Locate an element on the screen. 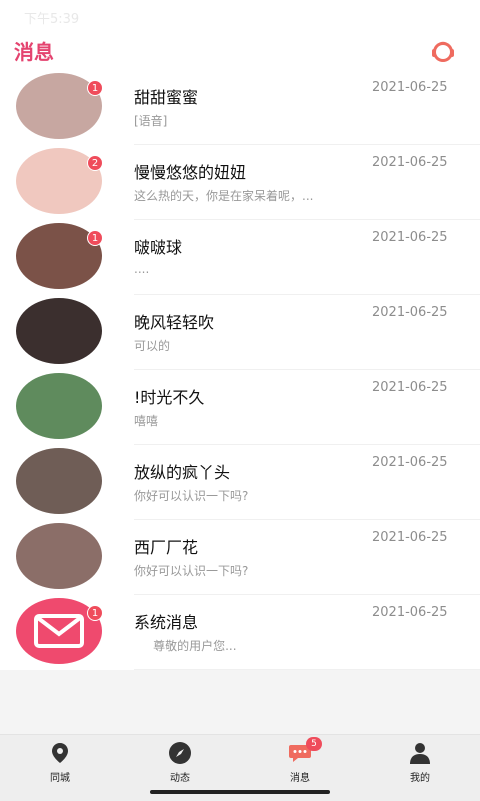 The image size is (480, 801). message-item: 1 啵啵球 .... 2021-06-25 is located at coordinates (240, 257).